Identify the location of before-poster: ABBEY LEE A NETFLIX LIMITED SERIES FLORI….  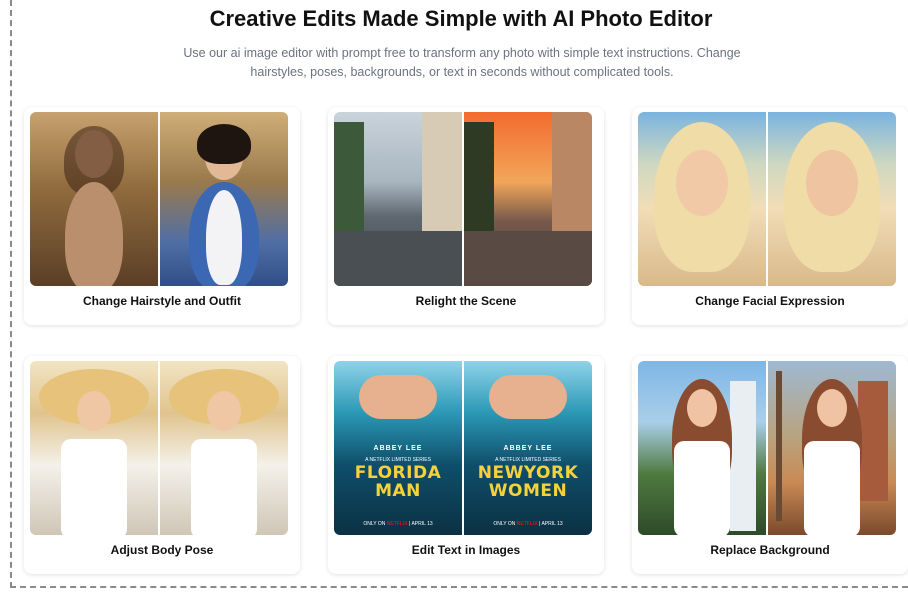
(398, 448).